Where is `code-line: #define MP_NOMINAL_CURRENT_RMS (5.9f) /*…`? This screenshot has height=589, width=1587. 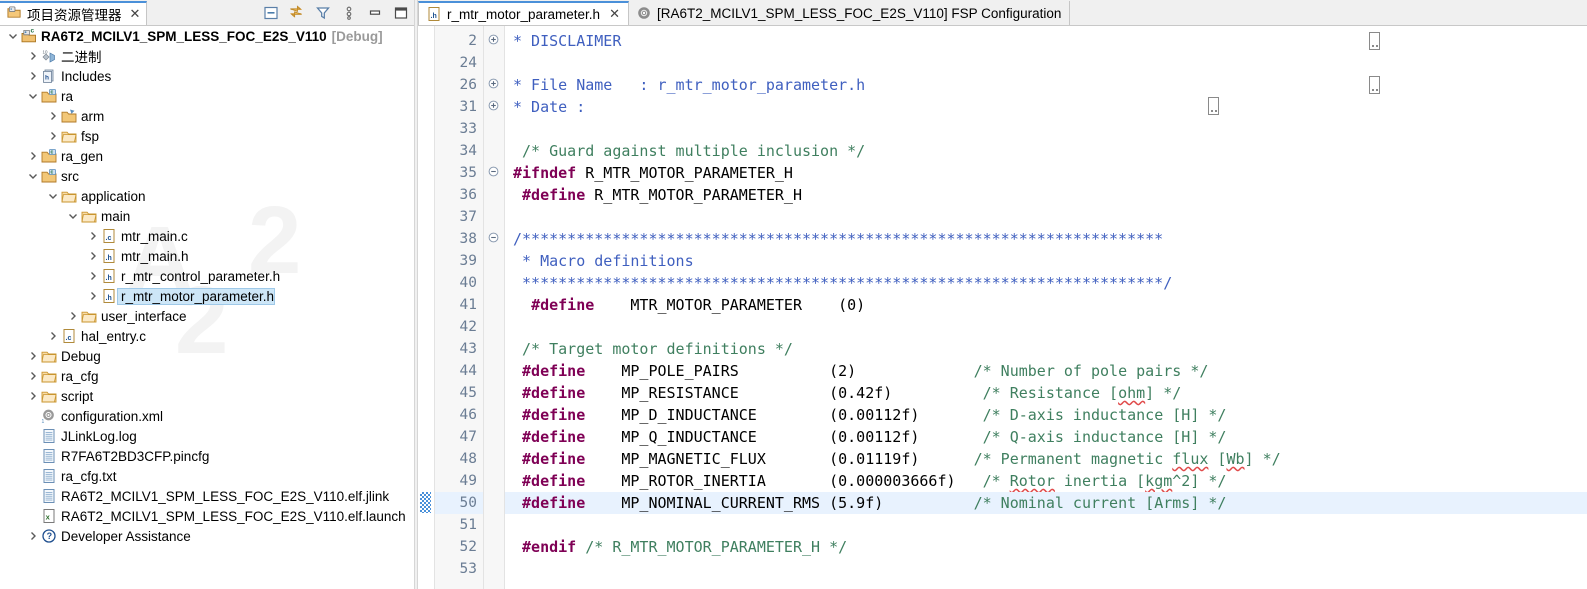
code-line: #define MP_NOMINAL_CURRENT_RMS (5.9f) /*… is located at coordinates (1050, 503).